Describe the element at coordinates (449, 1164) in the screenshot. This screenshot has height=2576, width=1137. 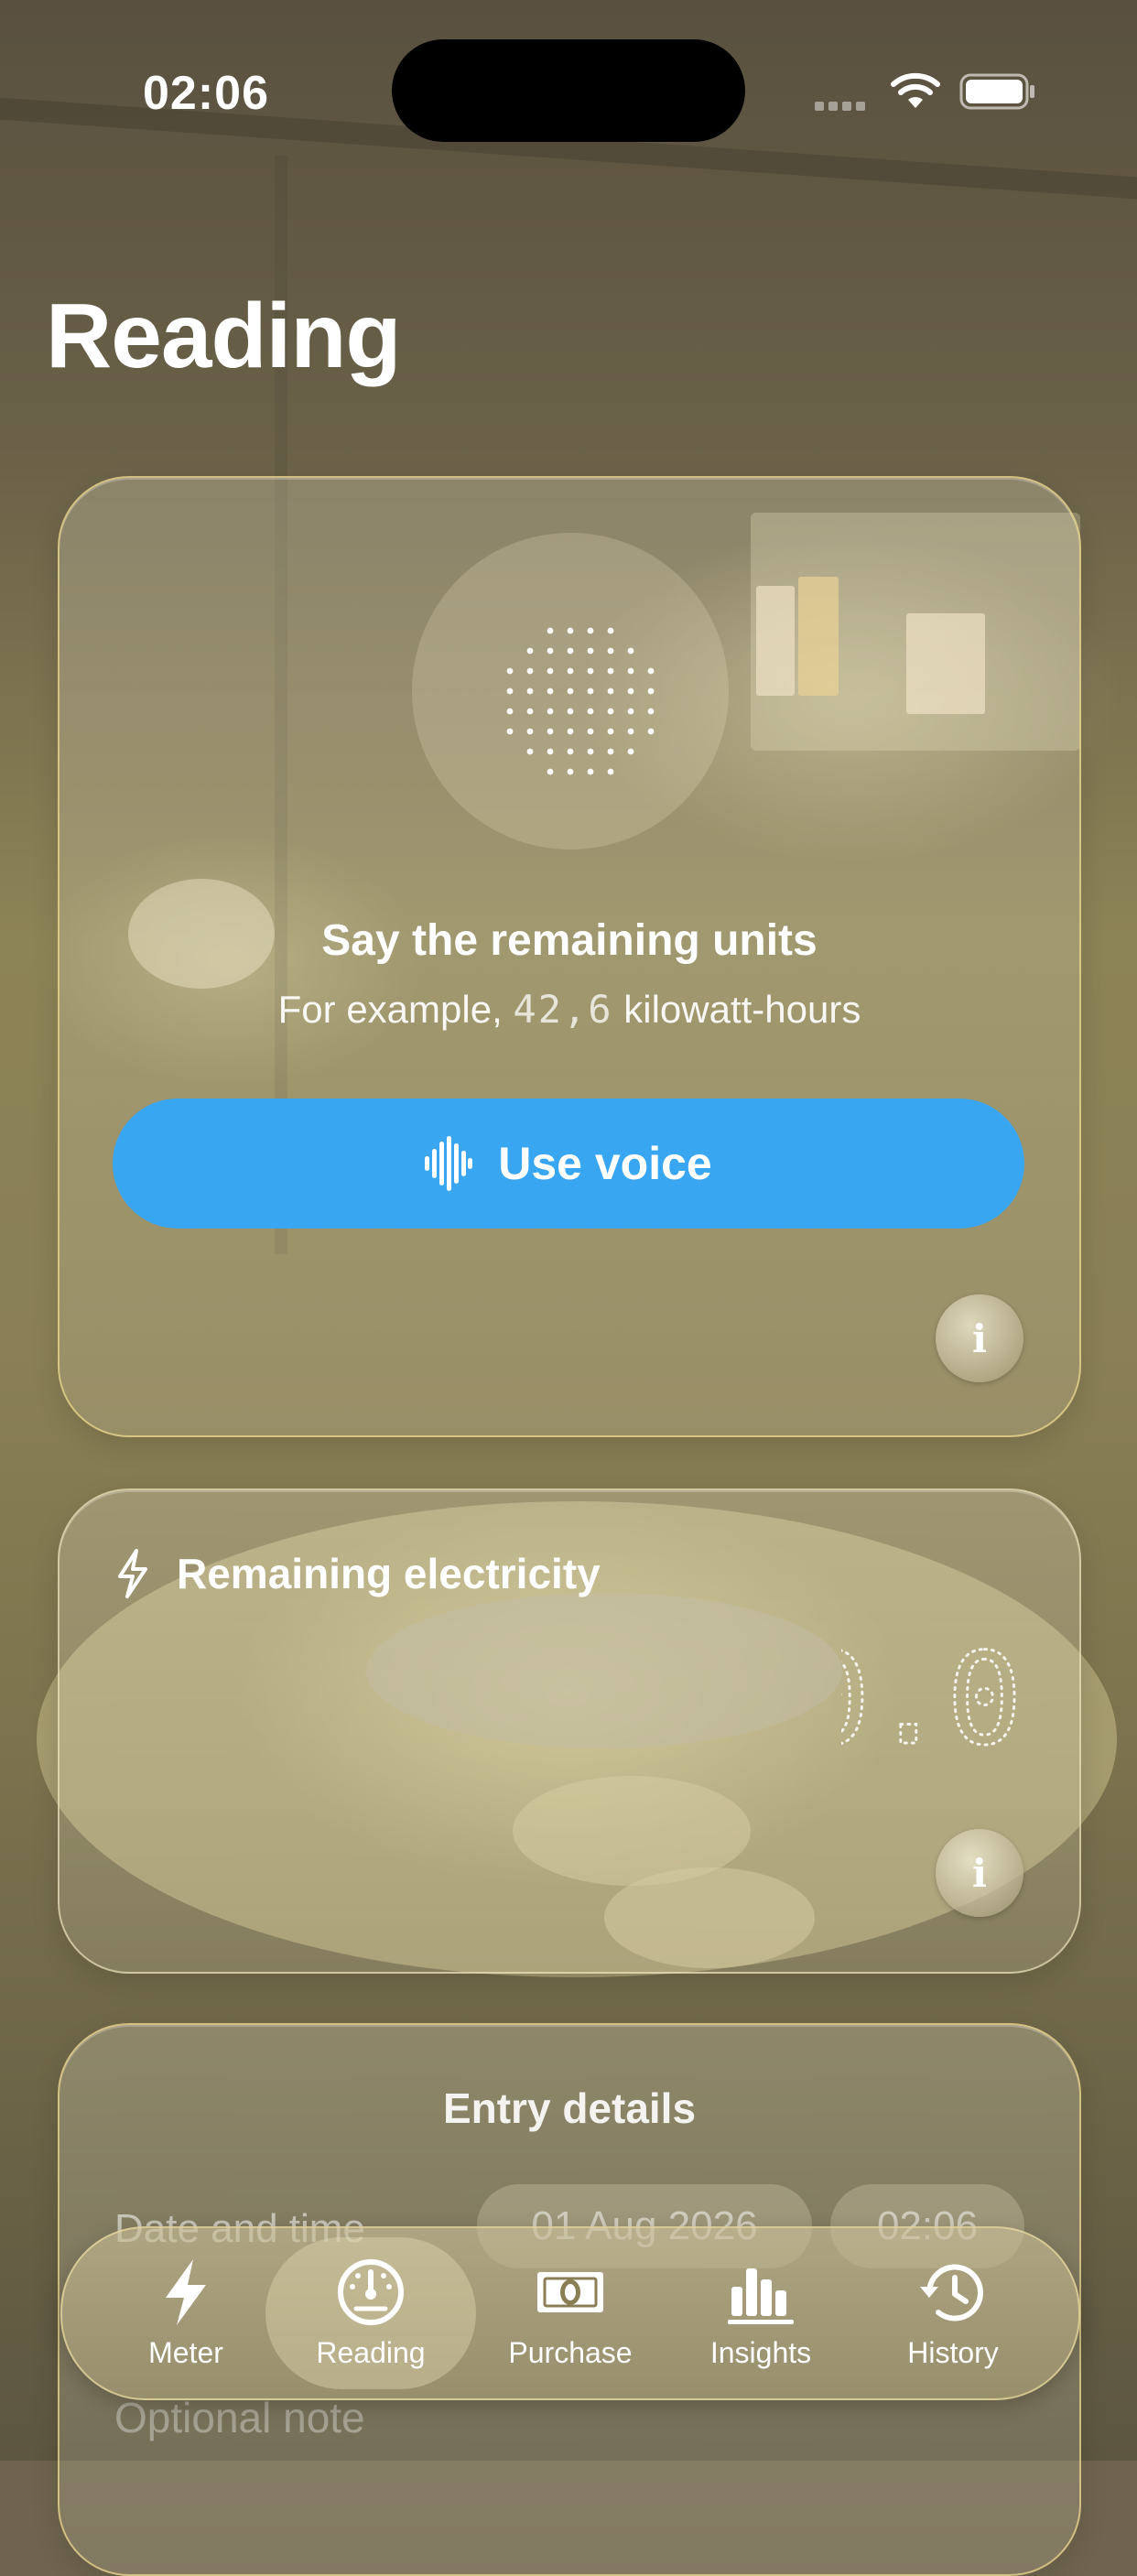
I see `waveform-icon` at that location.